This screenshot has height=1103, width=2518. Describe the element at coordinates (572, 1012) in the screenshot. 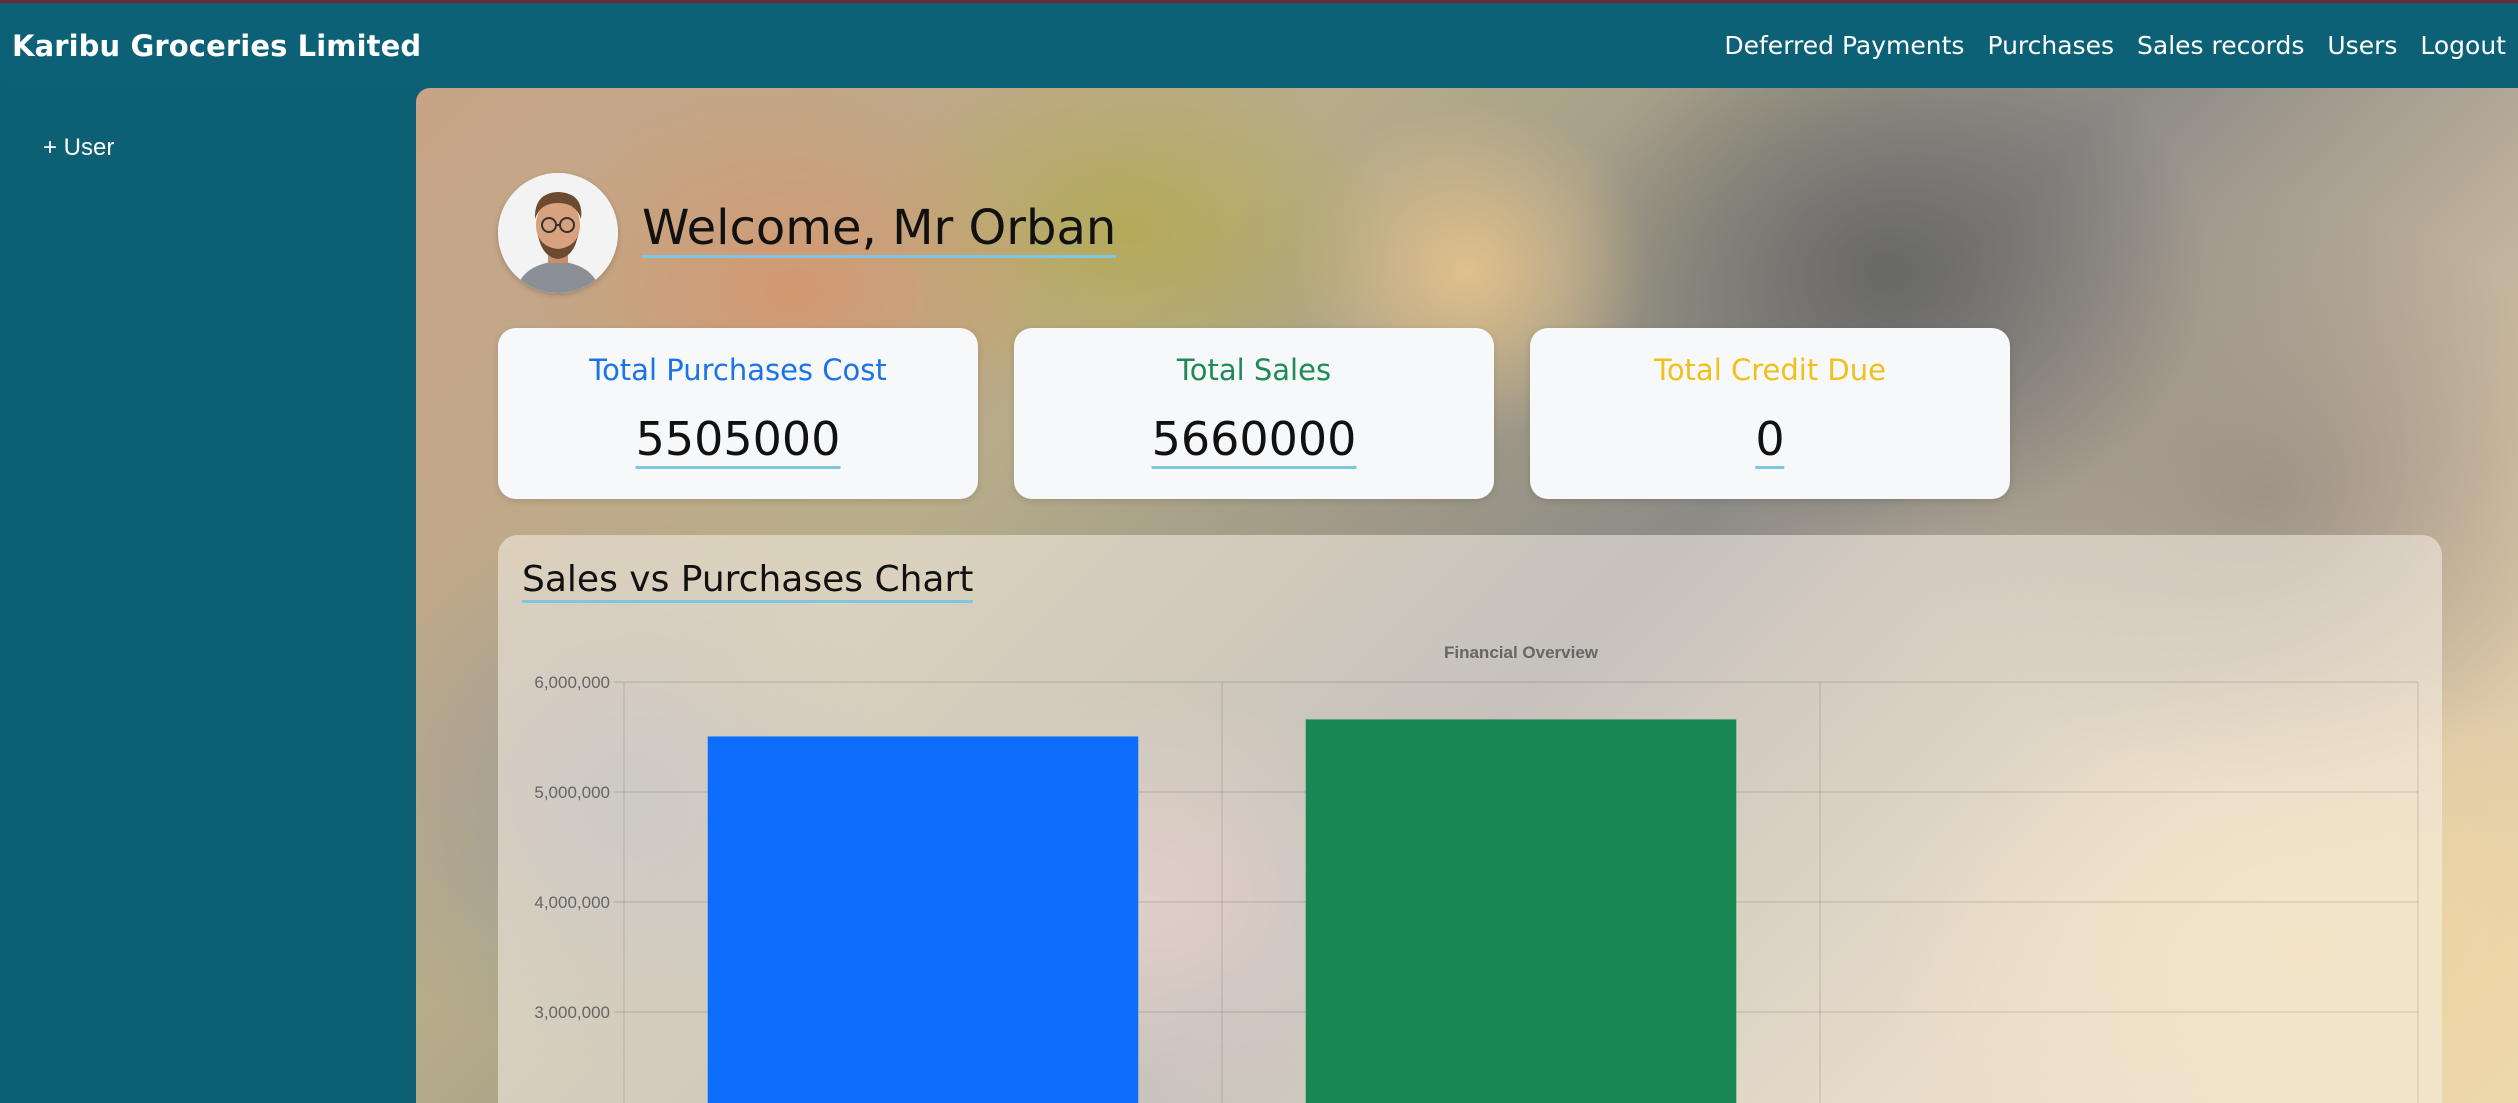

I see `y-tick-label: 3,000,000` at that location.